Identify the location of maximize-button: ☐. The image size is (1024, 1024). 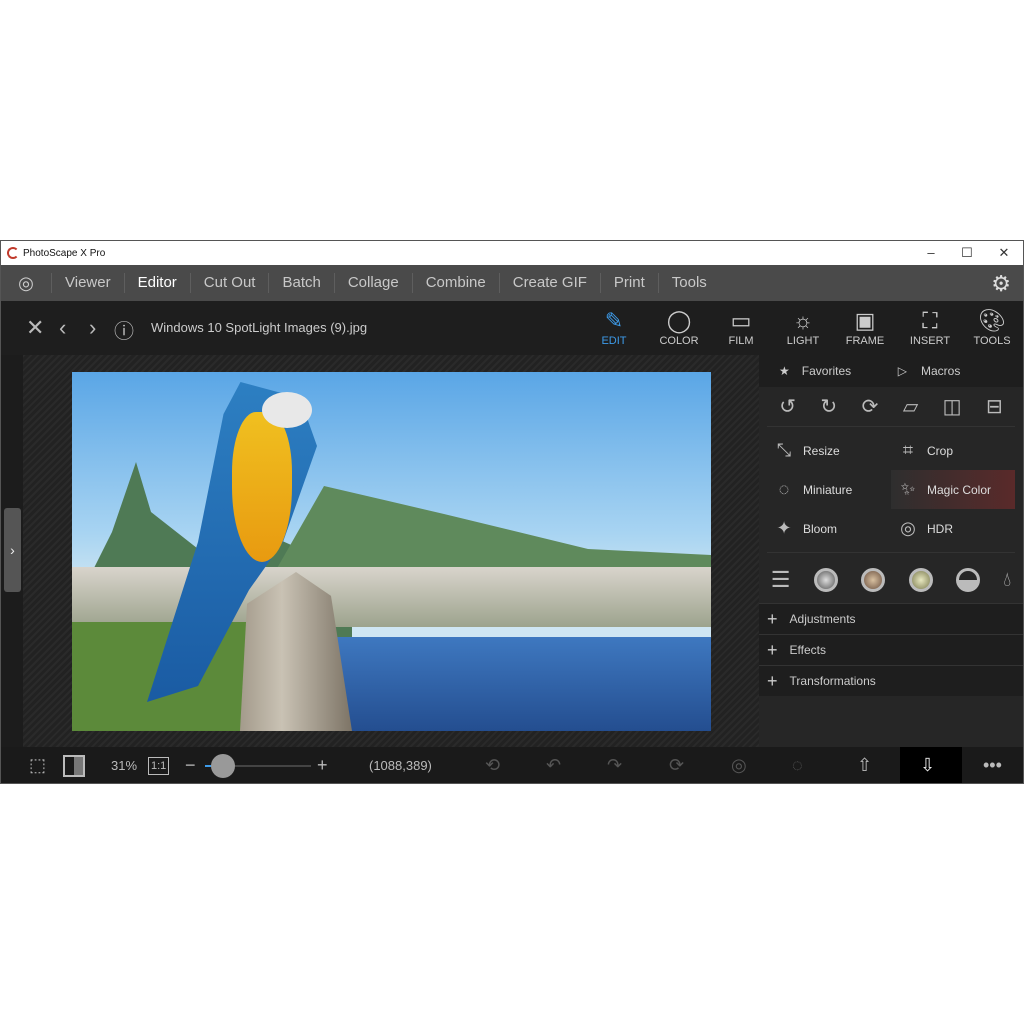
(967, 253).